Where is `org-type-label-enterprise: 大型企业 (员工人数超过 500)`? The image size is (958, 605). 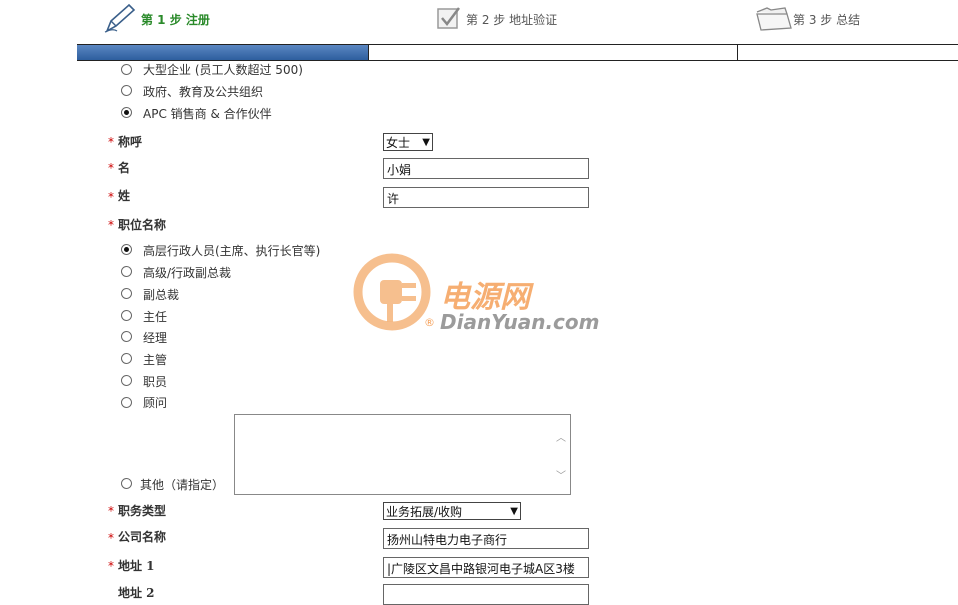 org-type-label-enterprise: 大型企业 (员工人数超过 500) is located at coordinates (223, 70).